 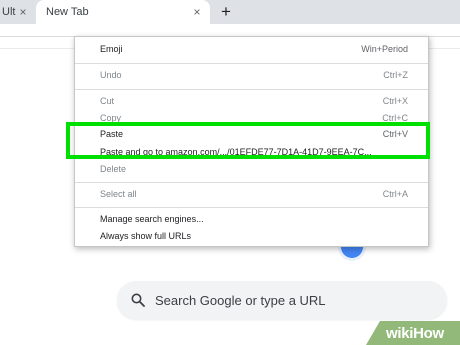 I want to click on menu-item-select-all: Select all Ctrl+A, so click(x=251, y=194).